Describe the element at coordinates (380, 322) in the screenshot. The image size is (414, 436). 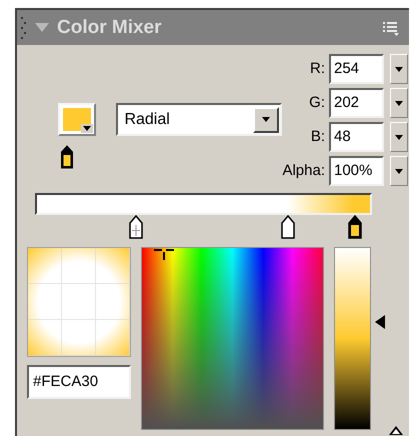
I see `brightness-pointer-icon` at that location.